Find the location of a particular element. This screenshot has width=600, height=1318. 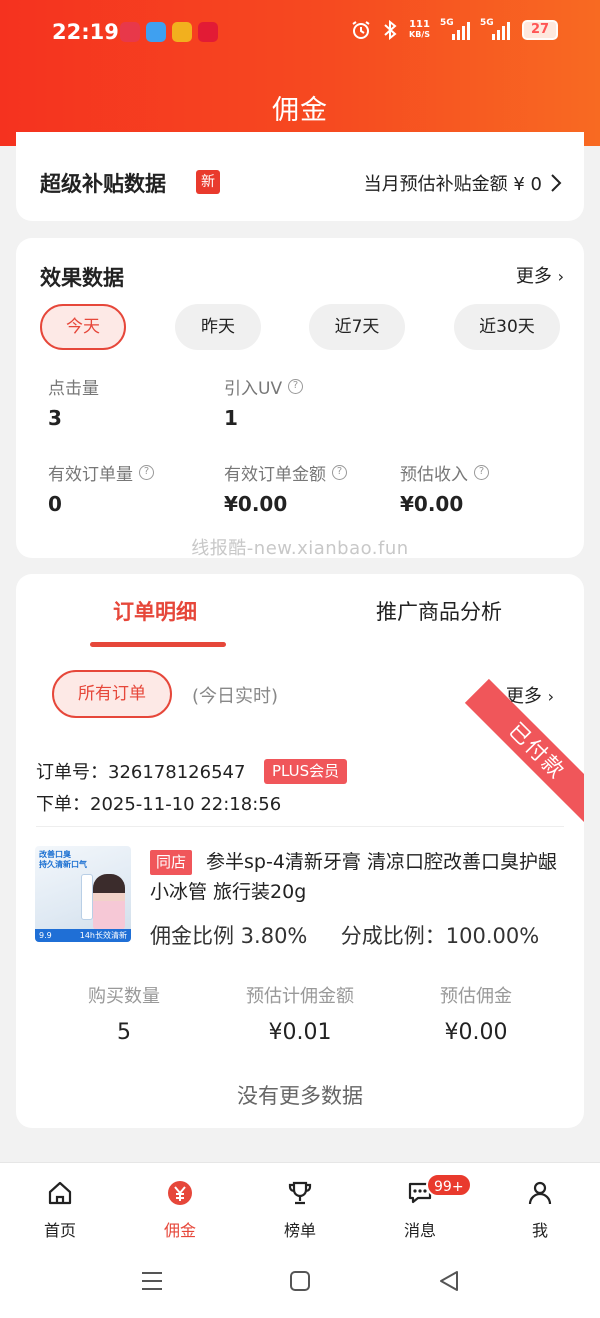

order-number: 订单号：326178126547 is located at coordinates (140, 771).